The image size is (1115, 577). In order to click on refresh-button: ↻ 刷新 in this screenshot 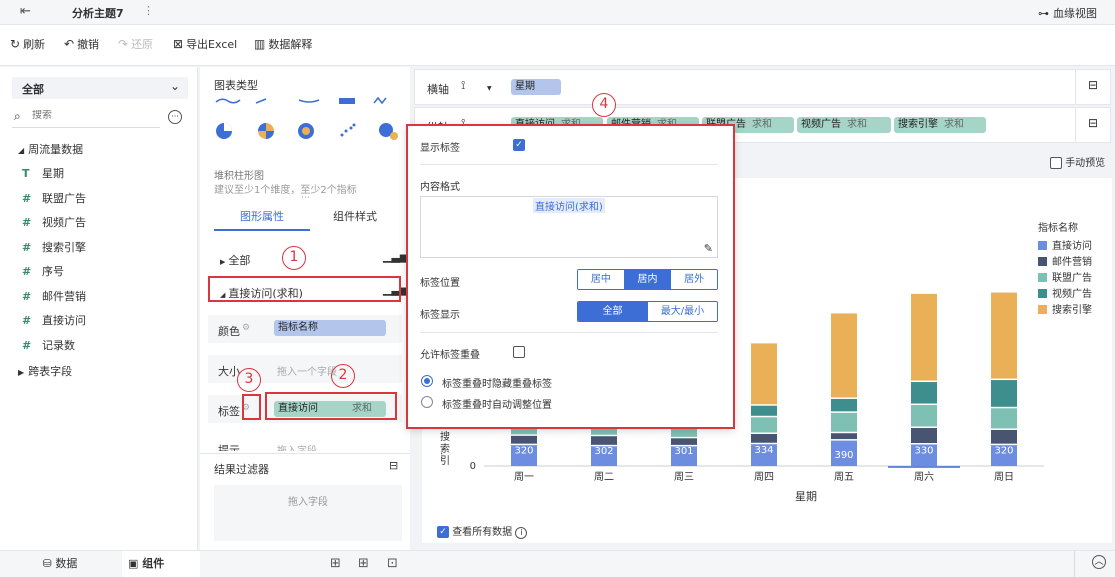, I will do `click(27, 44)`.